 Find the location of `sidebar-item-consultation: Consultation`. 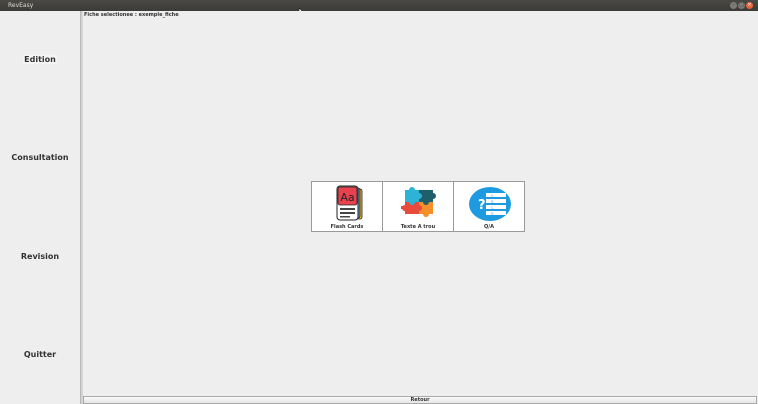

sidebar-item-consultation: Consultation is located at coordinates (40, 158).